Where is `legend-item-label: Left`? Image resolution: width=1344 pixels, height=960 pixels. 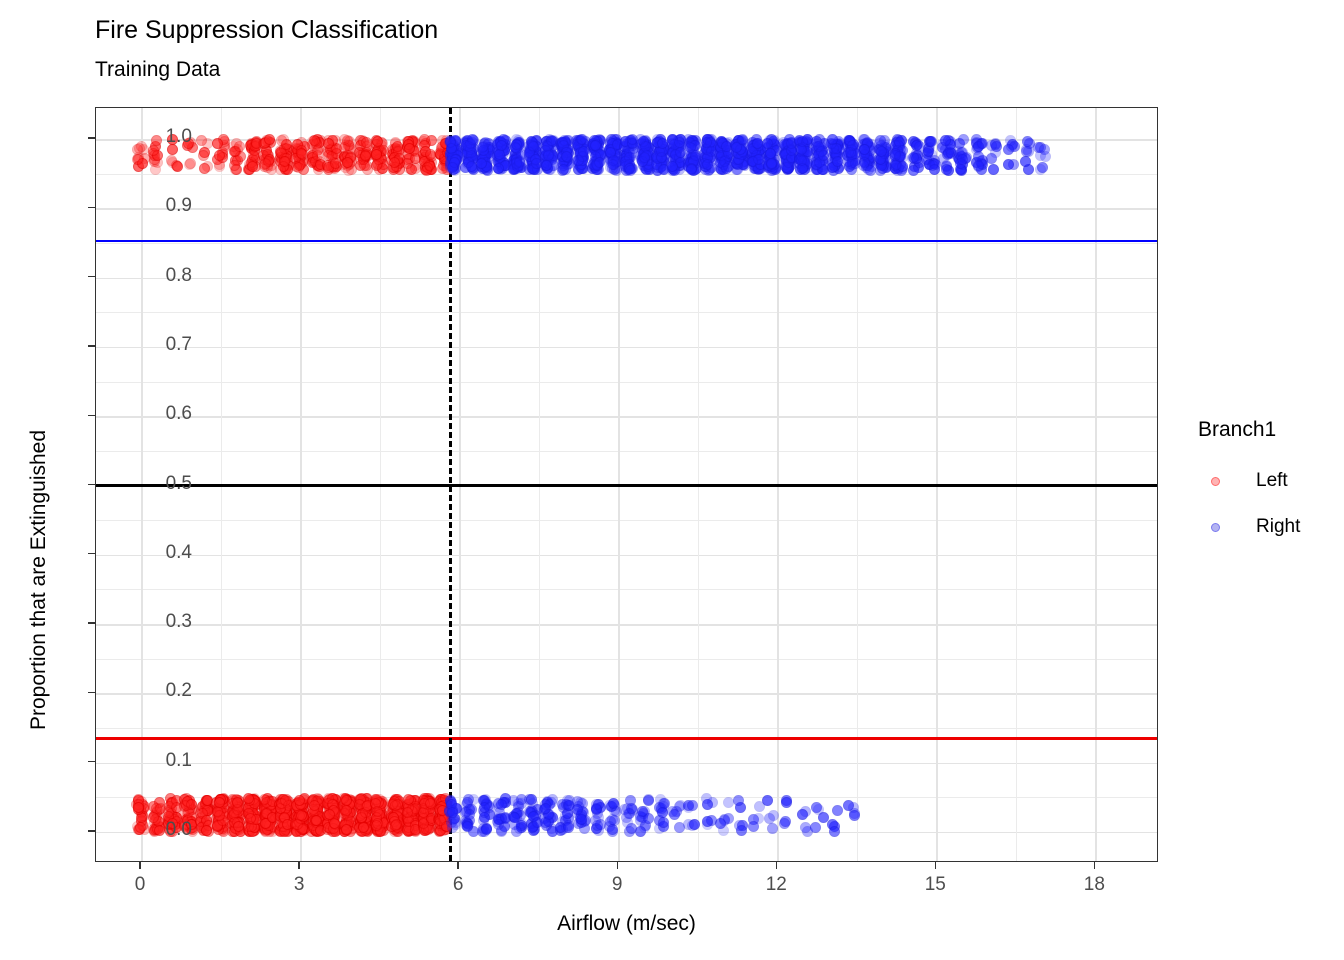
legend-item-label: Left is located at coordinates (1272, 480).